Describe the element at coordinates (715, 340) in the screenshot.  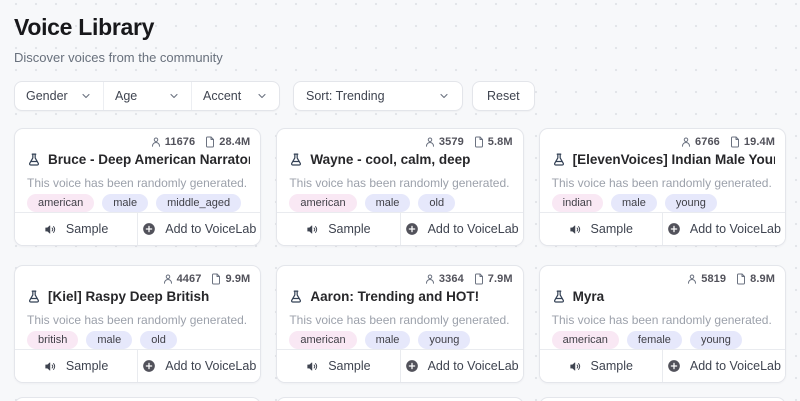
I see `voice-tag: young` at that location.